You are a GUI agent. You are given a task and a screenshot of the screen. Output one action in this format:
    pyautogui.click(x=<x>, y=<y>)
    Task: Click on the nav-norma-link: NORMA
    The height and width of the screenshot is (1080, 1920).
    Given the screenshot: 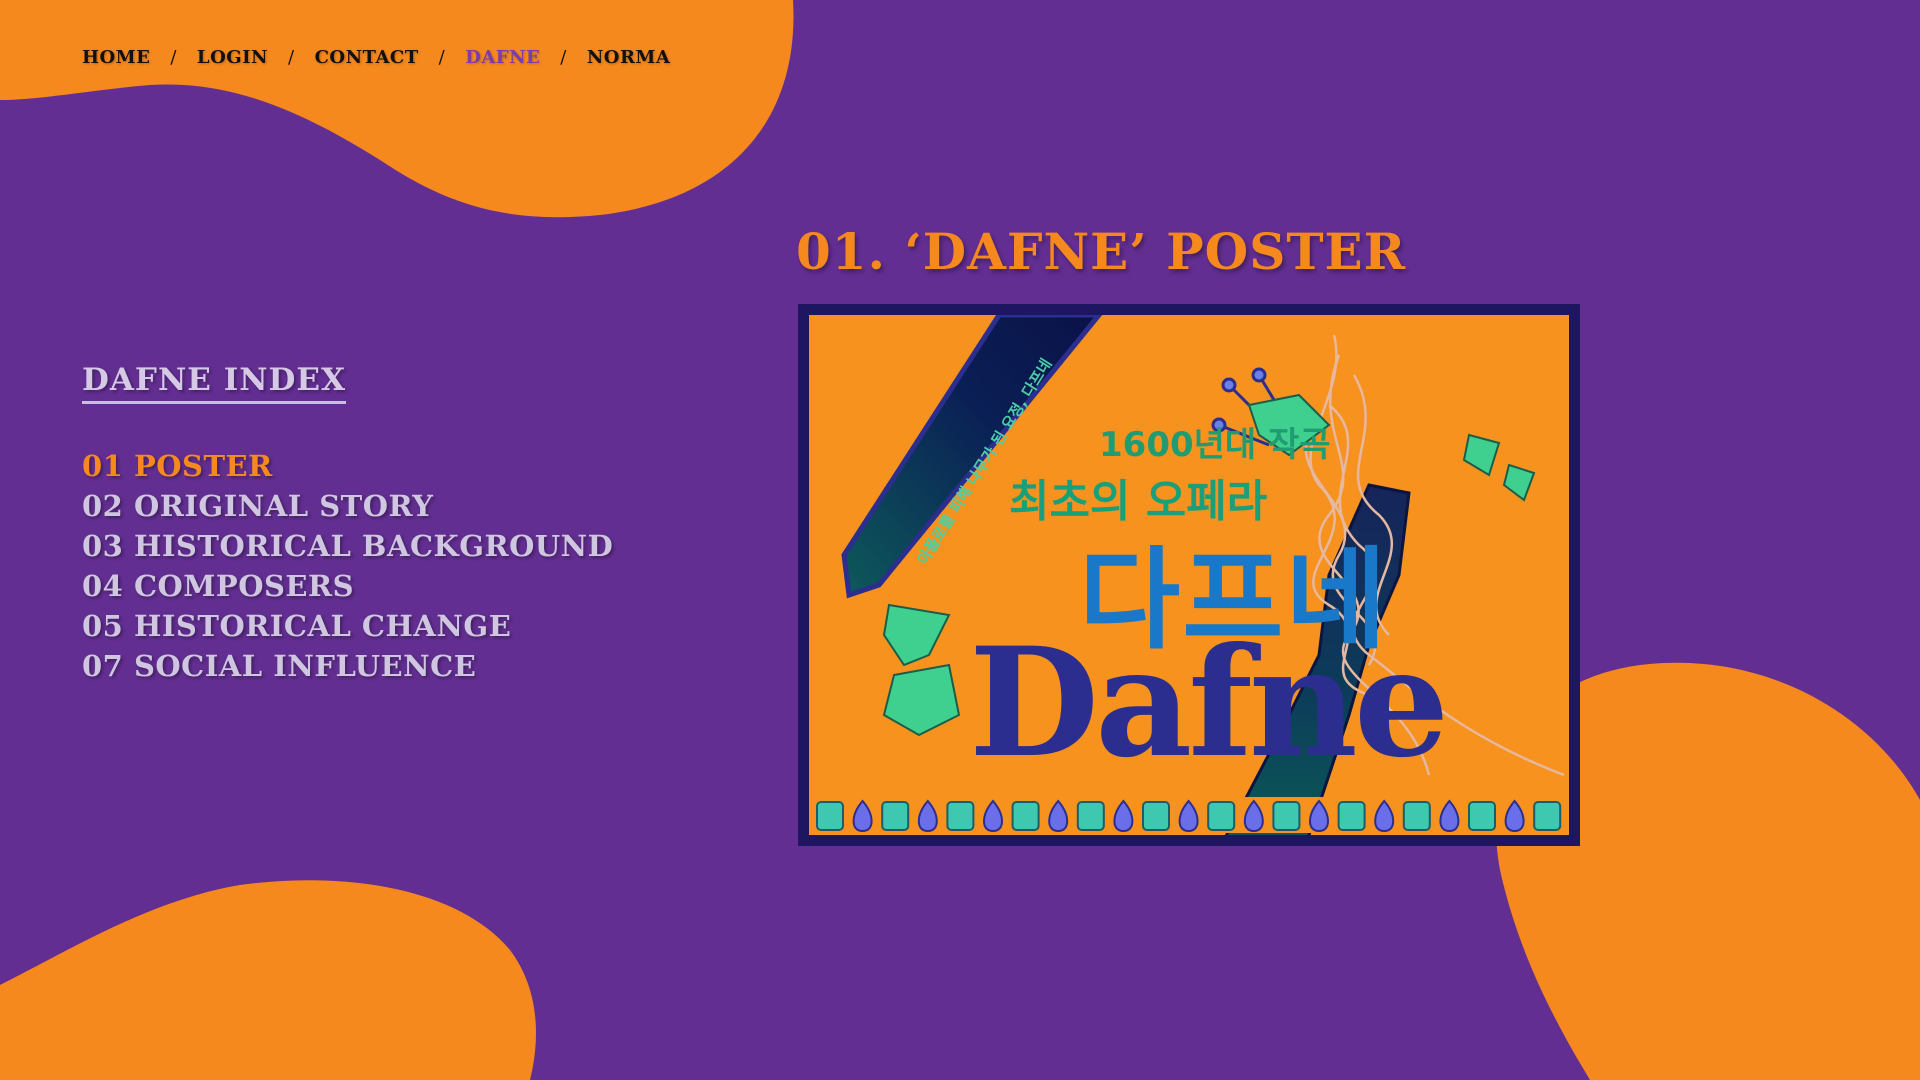 What is the action you would take?
    pyautogui.click(x=628, y=57)
    